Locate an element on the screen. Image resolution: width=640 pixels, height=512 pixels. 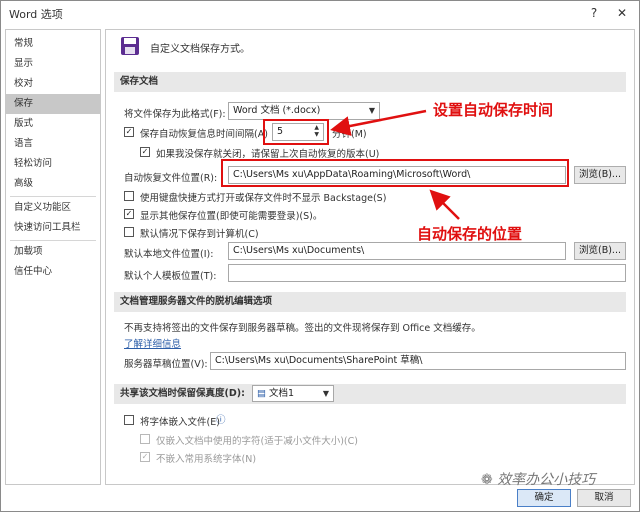
ok-button: 确定 is located at coordinates (544, 498).